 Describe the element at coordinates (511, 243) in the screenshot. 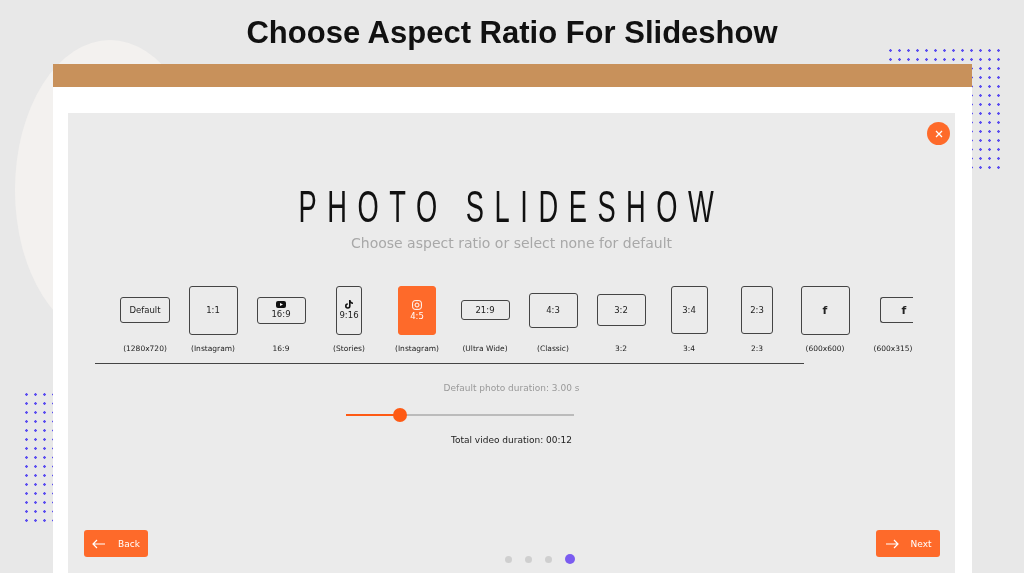

I see `subtitle: Choose aspect ratio or select none for default` at that location.